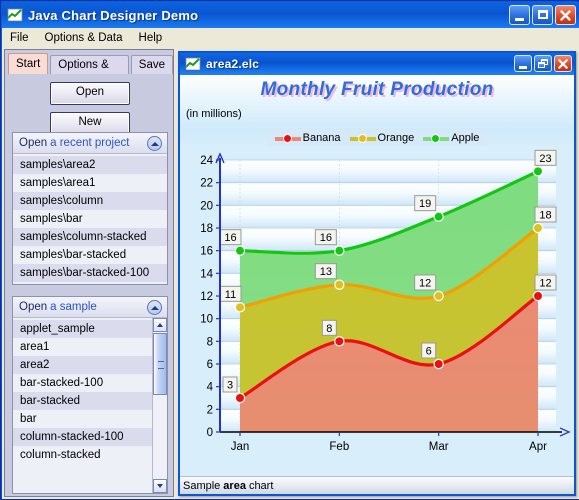 The image size is (579, 500). I want to click on scrollbar-thumb, so click(160, 364).